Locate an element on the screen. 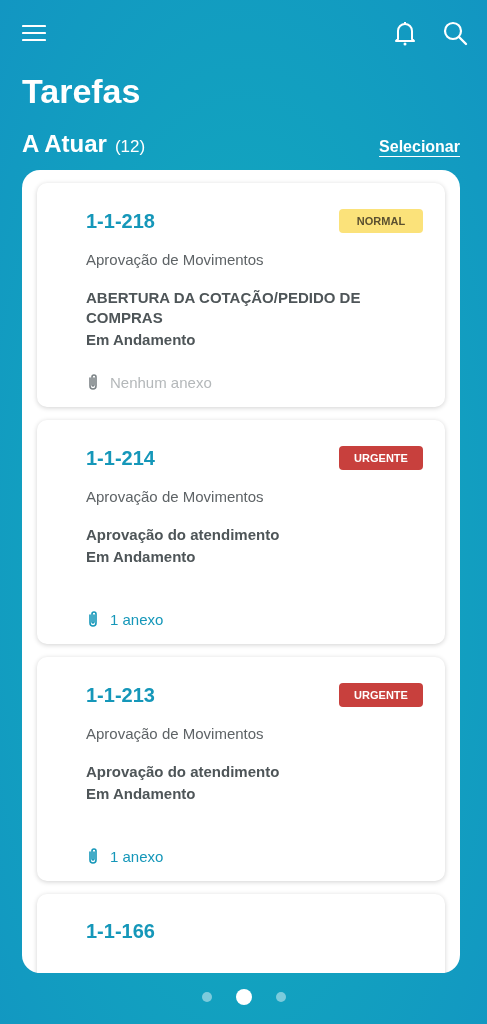 The height and width of the screenshot is (1024, 487). task-title: ABERTURA DA COTAÇÃO/PEDIDO DE COMPRAS is located at coordinates (224, 308).